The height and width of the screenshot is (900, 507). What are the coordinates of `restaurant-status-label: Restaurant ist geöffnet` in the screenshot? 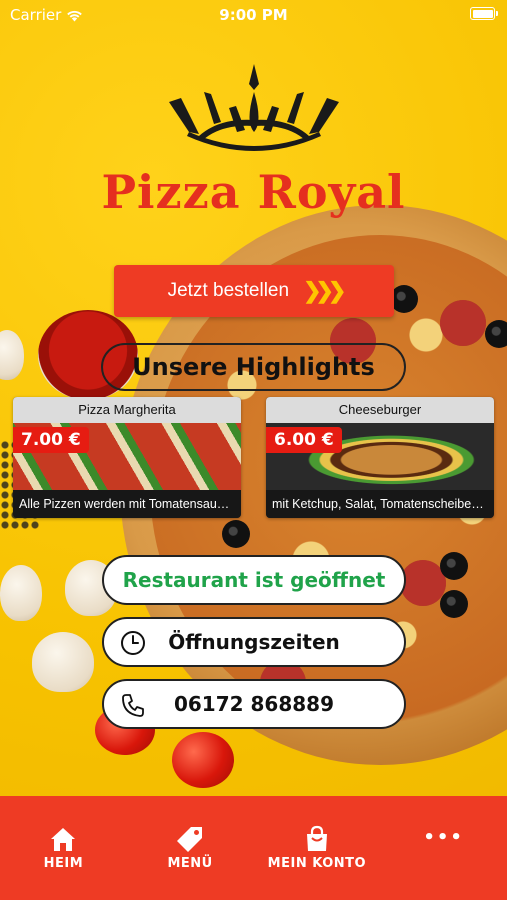 It's located at (254, 580).